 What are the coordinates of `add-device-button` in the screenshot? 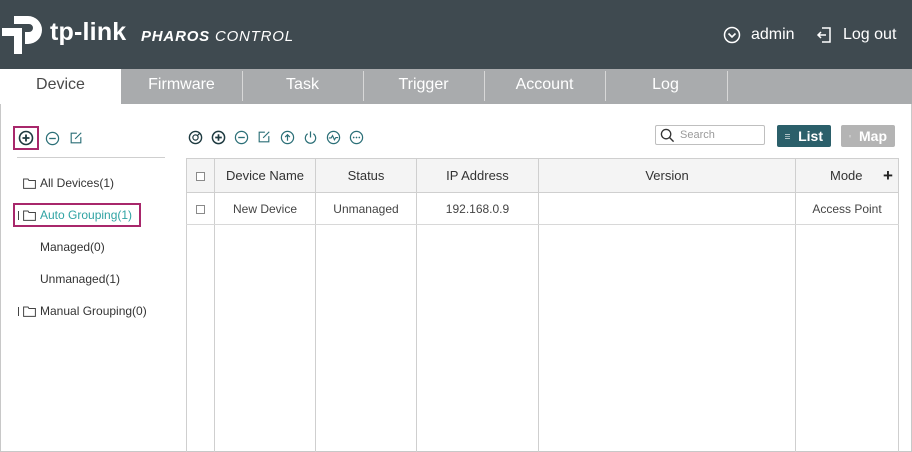 It's located at (218, 137).